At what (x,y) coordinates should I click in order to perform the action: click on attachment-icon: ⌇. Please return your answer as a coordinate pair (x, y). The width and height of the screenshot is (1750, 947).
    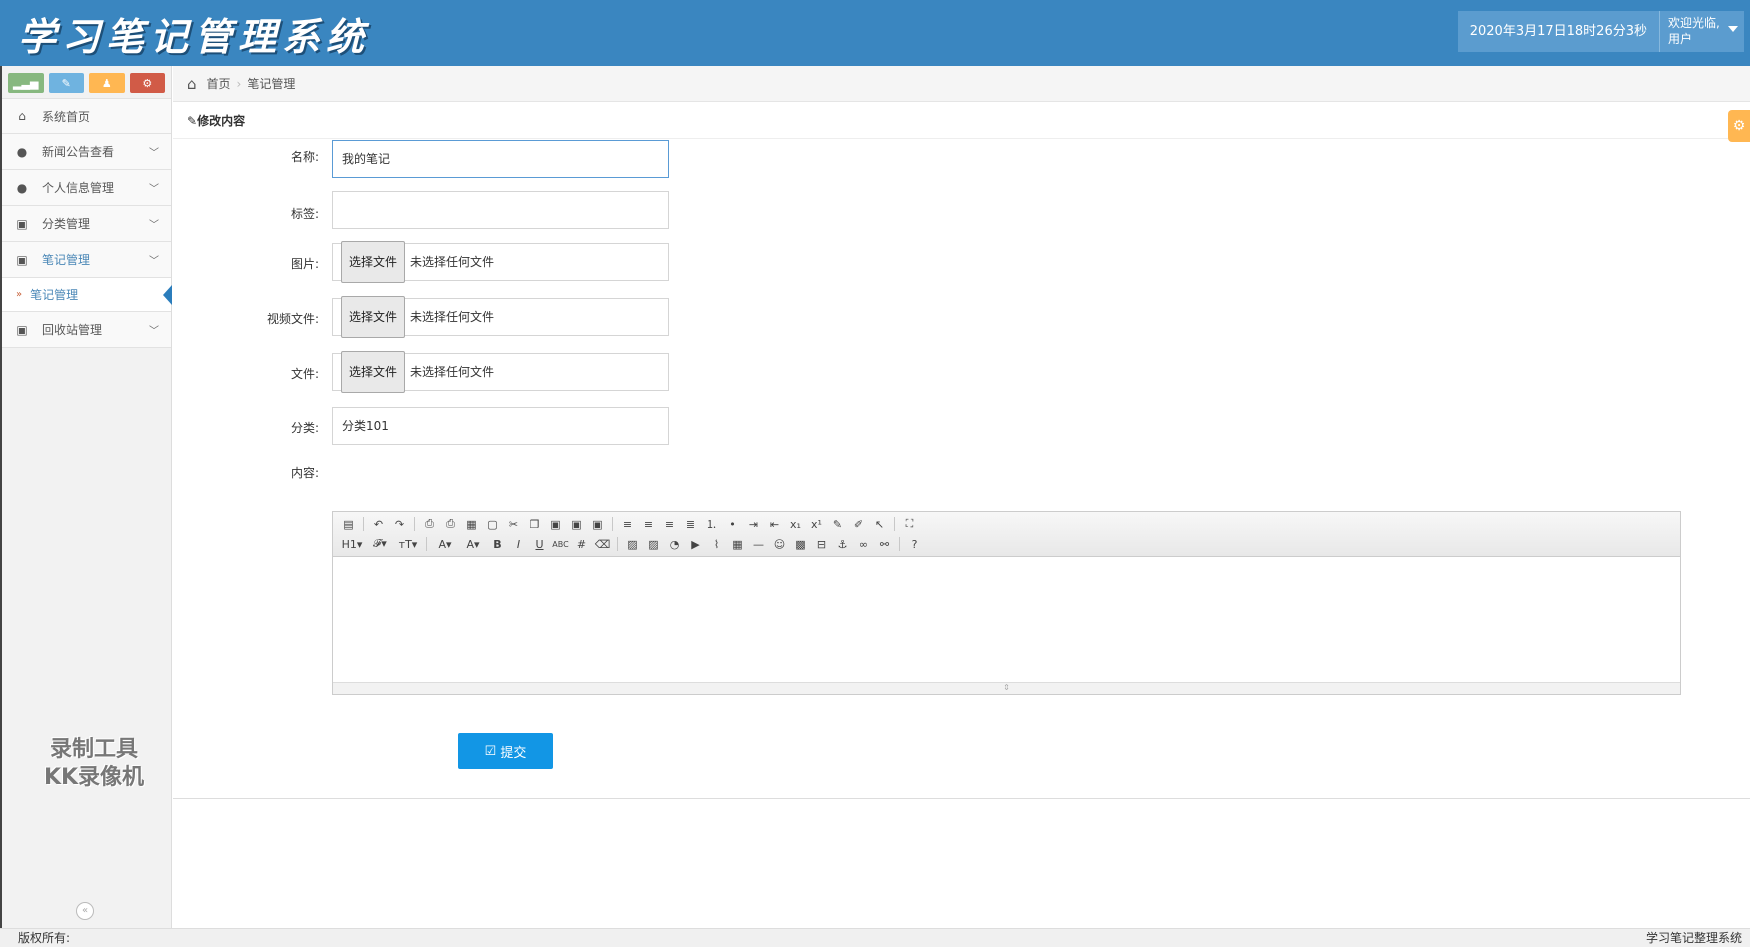
    Looking at the image, I should click on (716, 544).